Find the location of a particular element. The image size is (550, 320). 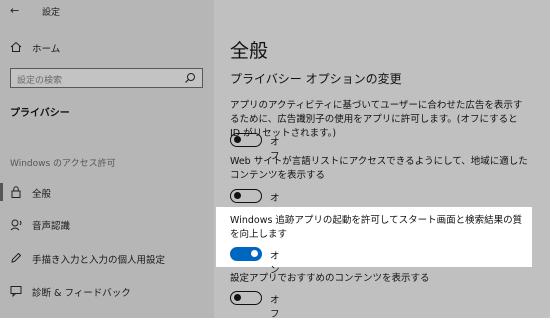

sidebar-item-diagnostics: 診断 & フィードバック is located at coordinates (107, 292).